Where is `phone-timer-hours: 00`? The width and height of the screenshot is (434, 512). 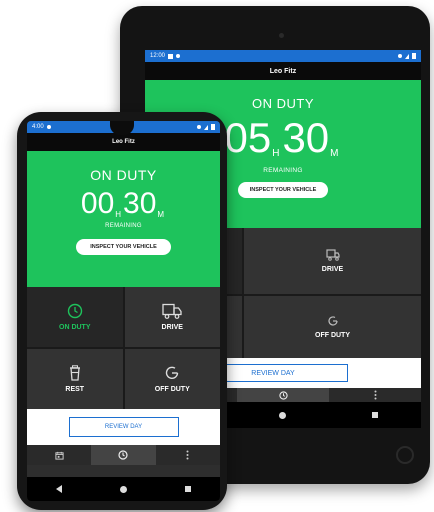 phone-timer-hours: 00 is located at coordinates (97, 203).